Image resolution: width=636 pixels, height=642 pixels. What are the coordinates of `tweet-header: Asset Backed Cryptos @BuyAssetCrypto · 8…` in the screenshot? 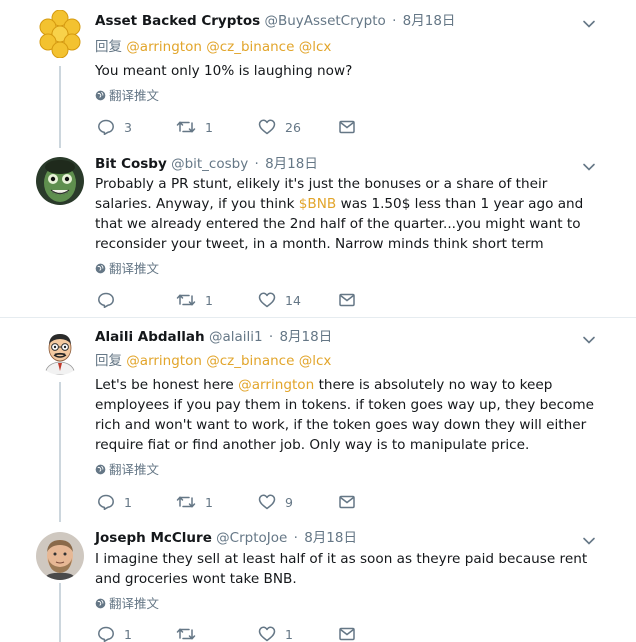 It's located at (275, 21).